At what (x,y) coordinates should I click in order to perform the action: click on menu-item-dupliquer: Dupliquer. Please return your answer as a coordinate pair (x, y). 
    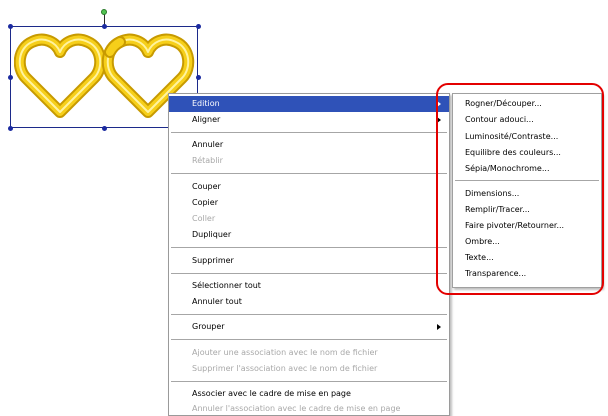
    Looking at the image, I should click on (309, 235).